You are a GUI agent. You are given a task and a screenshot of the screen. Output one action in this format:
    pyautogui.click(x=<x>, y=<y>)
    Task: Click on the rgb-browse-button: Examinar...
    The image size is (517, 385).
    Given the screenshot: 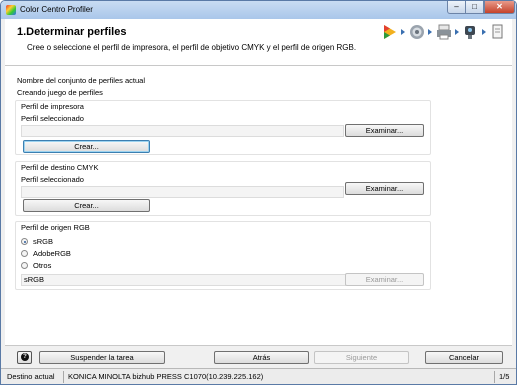 What is the action you would take?
    pyautogui.click(x=384, y=279)
    